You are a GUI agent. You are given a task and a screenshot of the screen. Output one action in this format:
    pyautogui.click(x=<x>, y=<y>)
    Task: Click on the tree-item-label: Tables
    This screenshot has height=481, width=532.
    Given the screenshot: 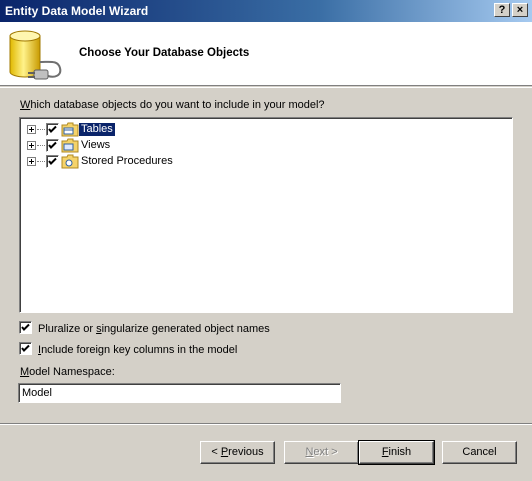 What is the action you would take?
    pyautogui.click(x=97, y=129)
    